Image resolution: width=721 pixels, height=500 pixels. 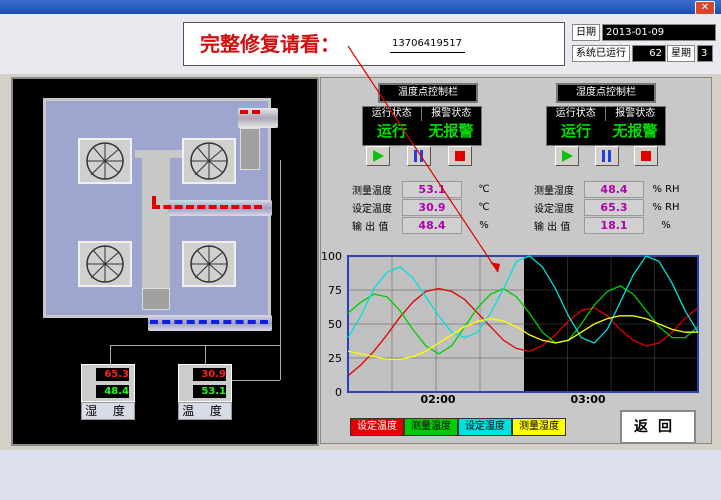 What do you see at coordinates (552, 227) in the screenshot?
I see `hum-row-label: 输 出 值` at bounding box center [552, 227].